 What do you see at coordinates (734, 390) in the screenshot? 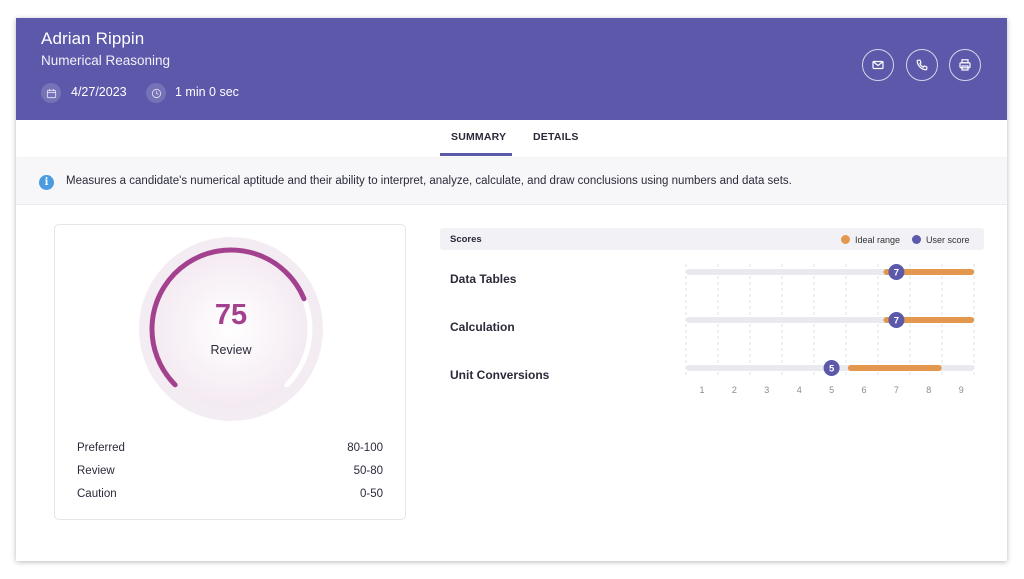
I see `axis-tick-label: 2` at bounding box center [734, 390].